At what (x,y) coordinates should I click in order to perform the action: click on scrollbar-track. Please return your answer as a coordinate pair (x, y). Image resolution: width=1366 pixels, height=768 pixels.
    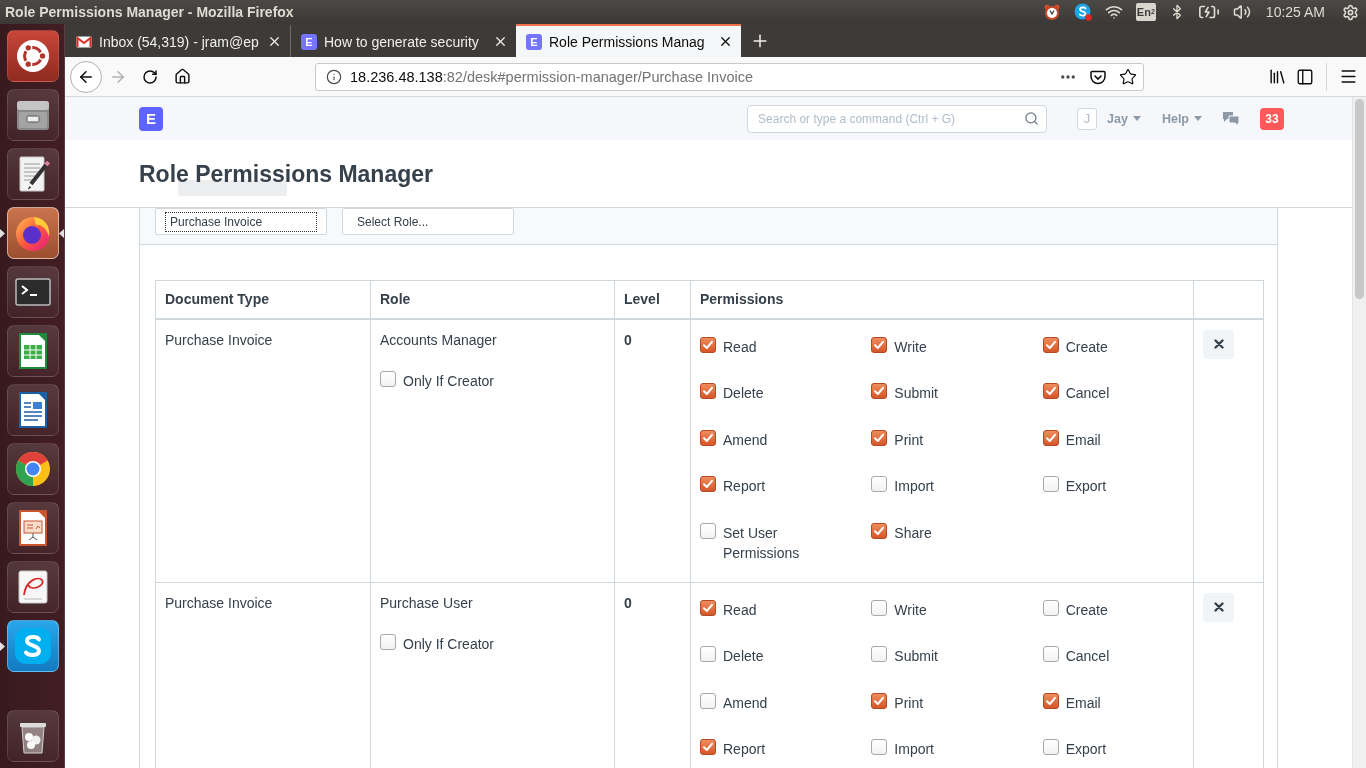
    Looking at the image, I should click on (1359, 432).